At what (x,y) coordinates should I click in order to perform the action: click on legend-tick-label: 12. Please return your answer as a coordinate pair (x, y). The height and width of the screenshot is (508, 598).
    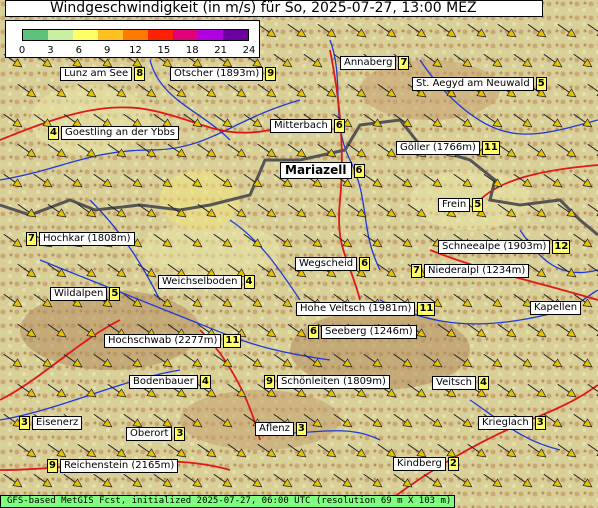
    Looking at the image, I should click on (135, 50).